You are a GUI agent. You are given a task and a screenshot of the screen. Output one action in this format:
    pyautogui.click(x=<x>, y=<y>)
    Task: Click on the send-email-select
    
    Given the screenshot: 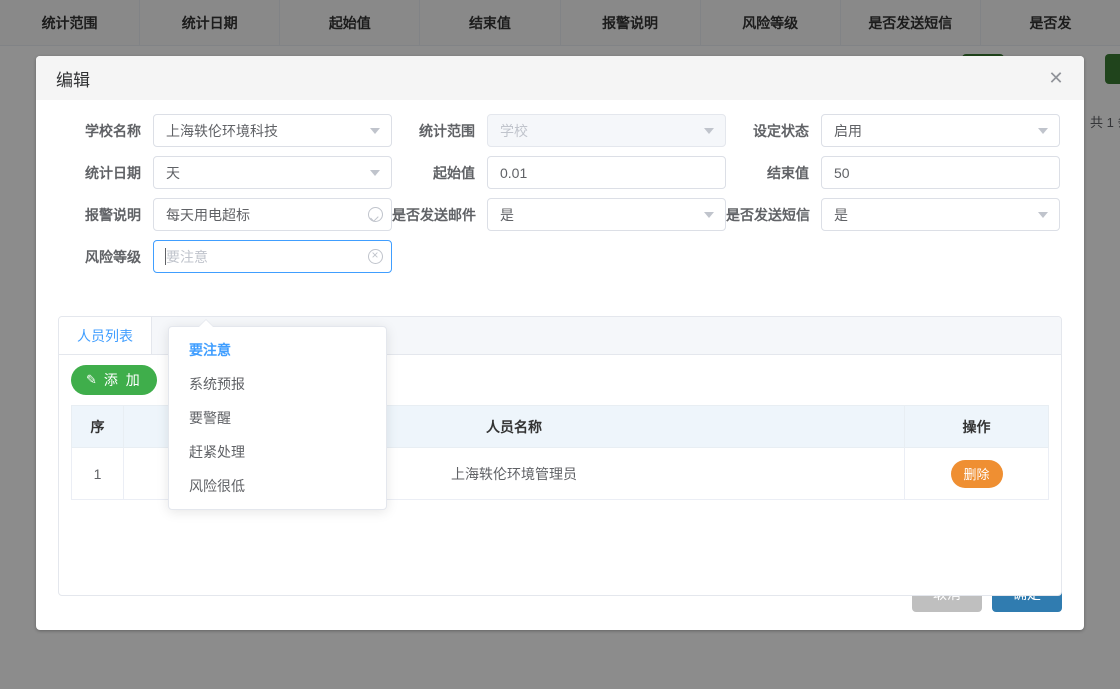 What is the action you would take?
    pyautogui.click(x=606, y=214)
    